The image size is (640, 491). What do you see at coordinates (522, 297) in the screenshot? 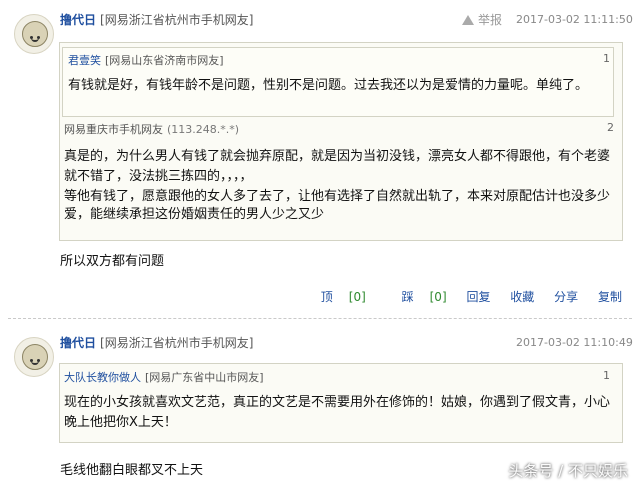
I see `collect-button: 收藏` at bounding box center [522, 297].